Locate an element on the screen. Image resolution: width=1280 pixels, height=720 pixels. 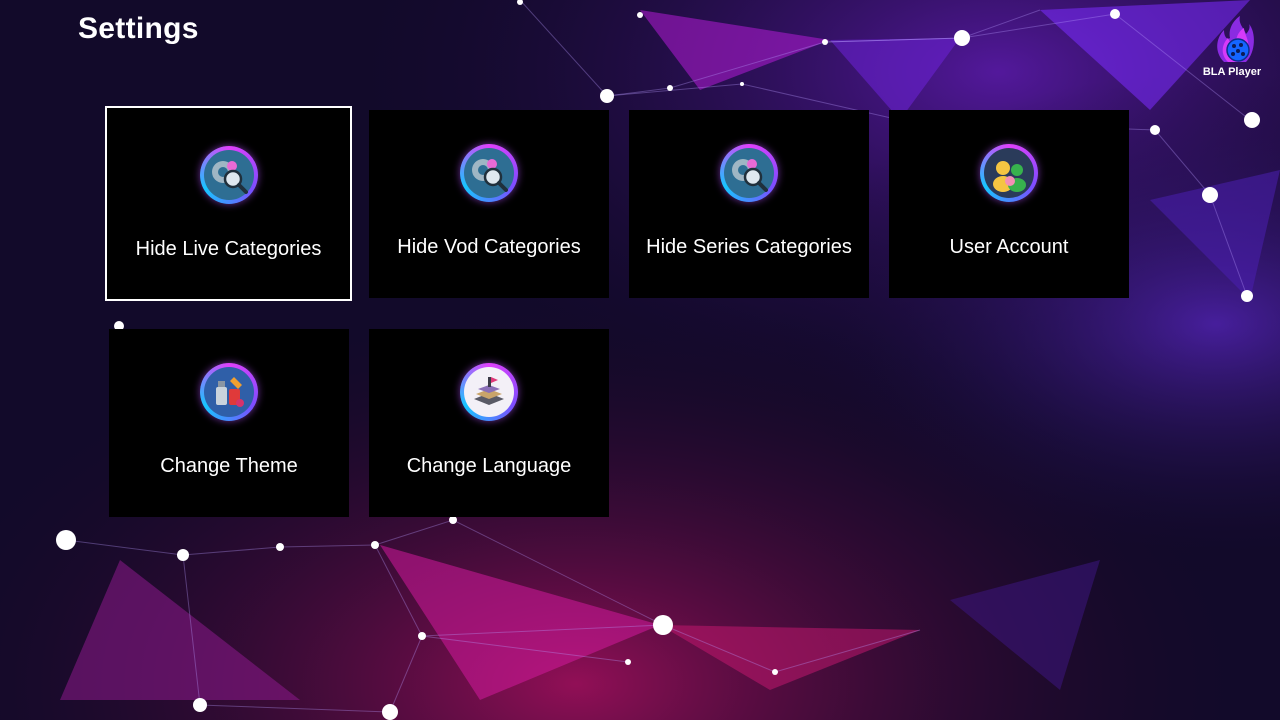
brand-name: BLA Player is located at coordinates (1232, 72).